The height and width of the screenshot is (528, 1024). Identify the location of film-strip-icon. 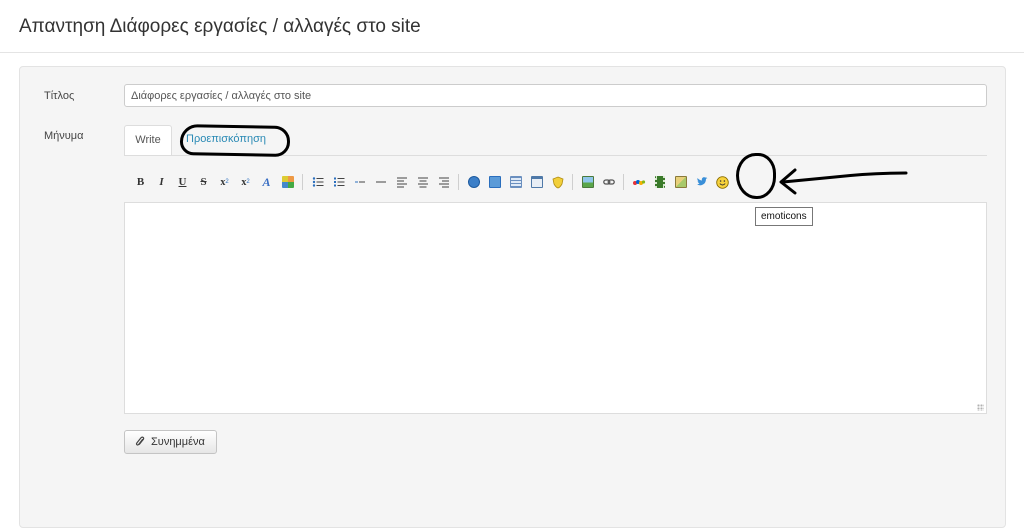
(659, 182).